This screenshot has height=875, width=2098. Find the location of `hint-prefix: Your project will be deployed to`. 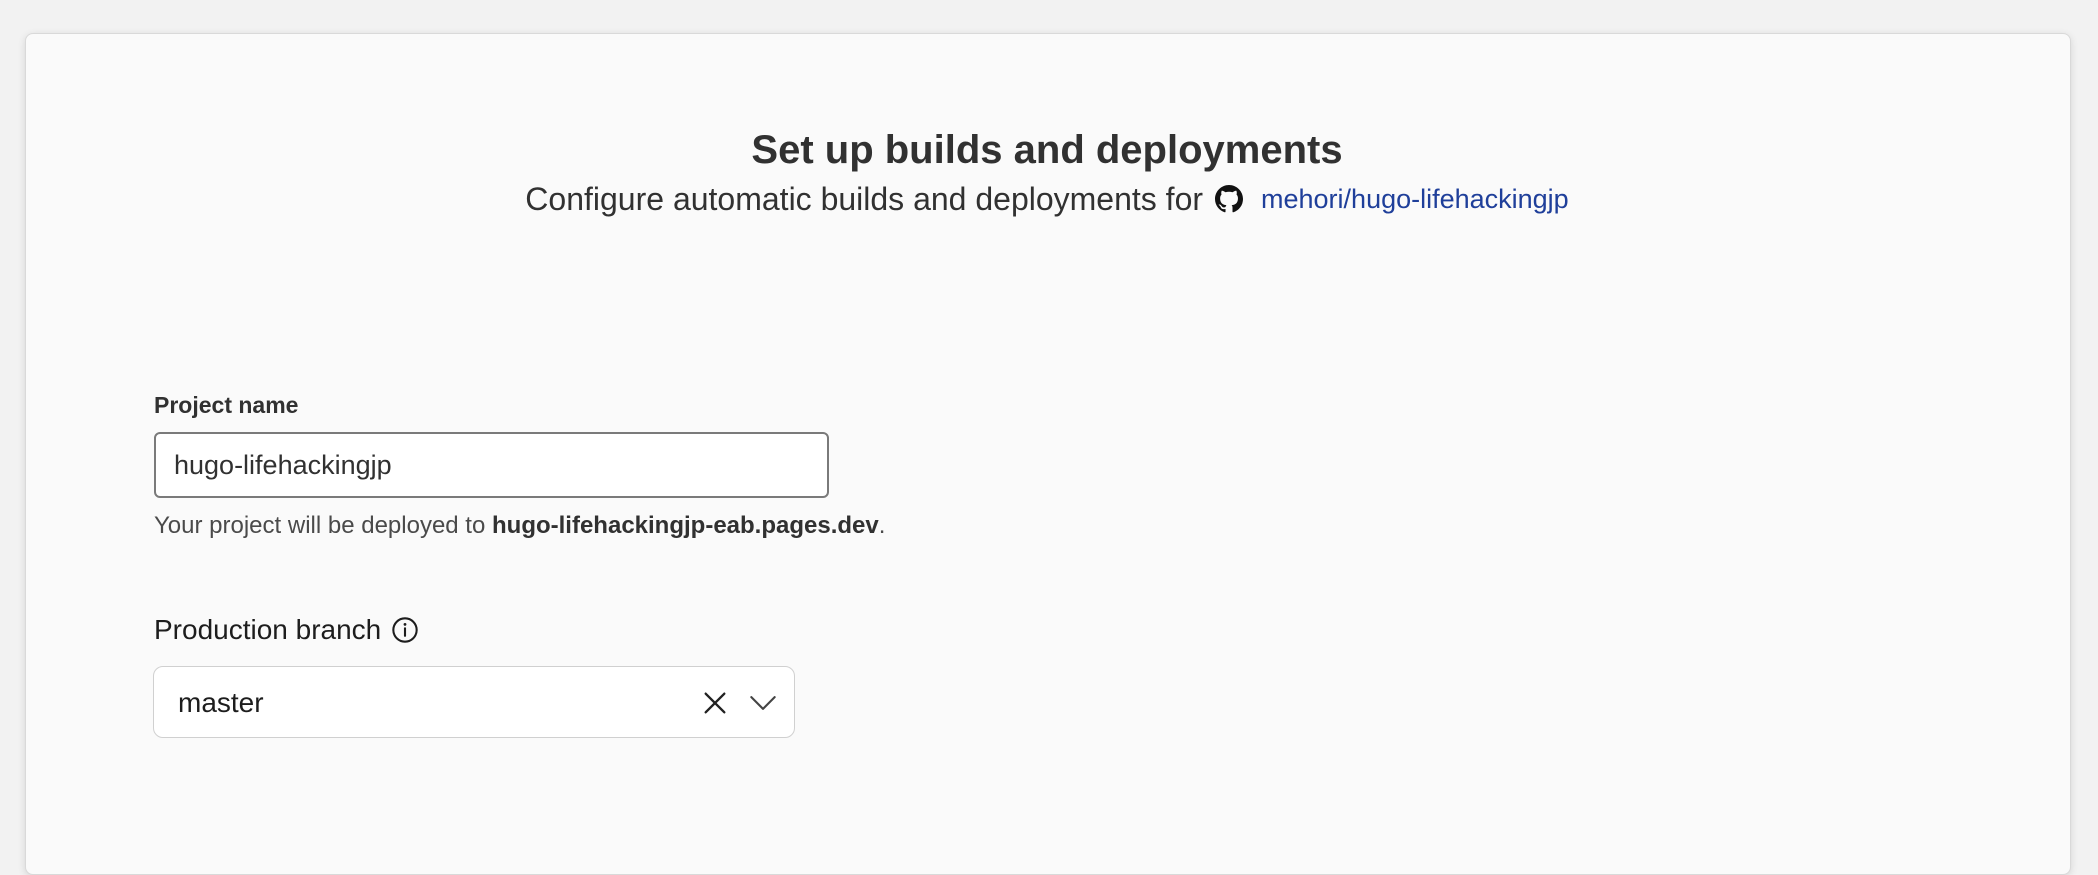

hint-prefix: Your project will be deployed to is located at coordinates (323, 525).